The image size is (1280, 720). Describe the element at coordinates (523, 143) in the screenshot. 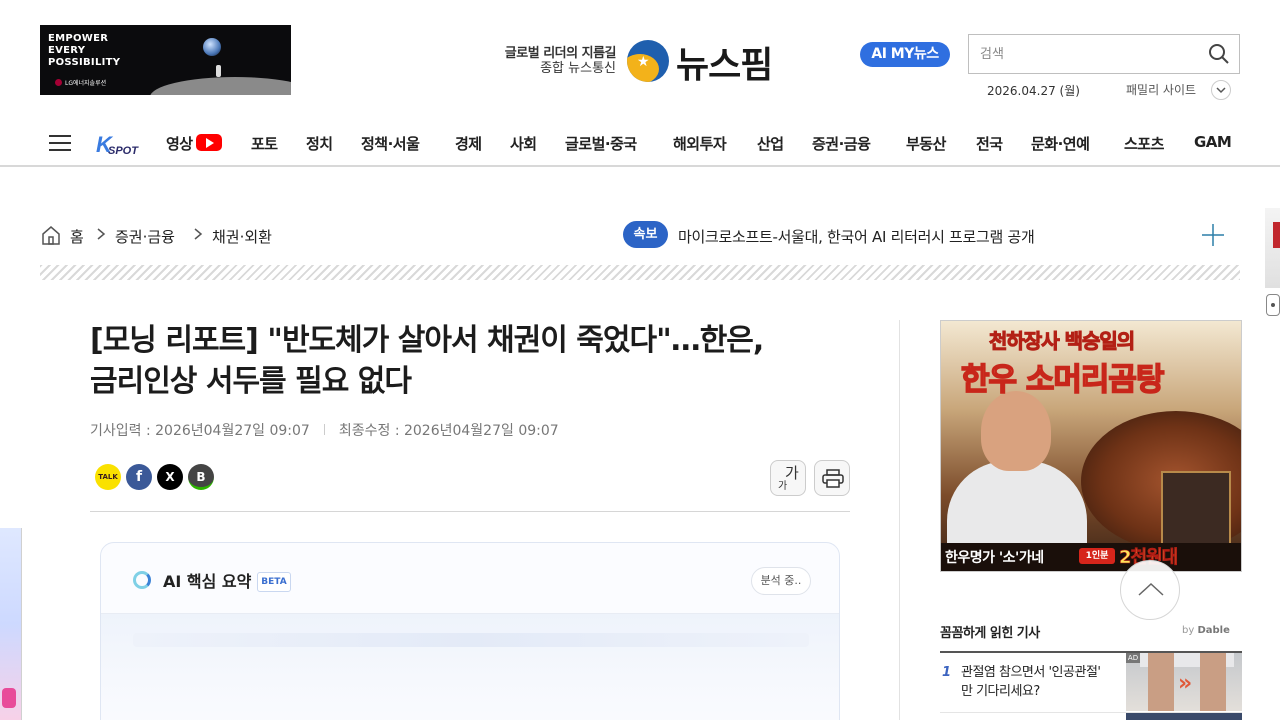

I see `nav-item-society: 사회` at that location.